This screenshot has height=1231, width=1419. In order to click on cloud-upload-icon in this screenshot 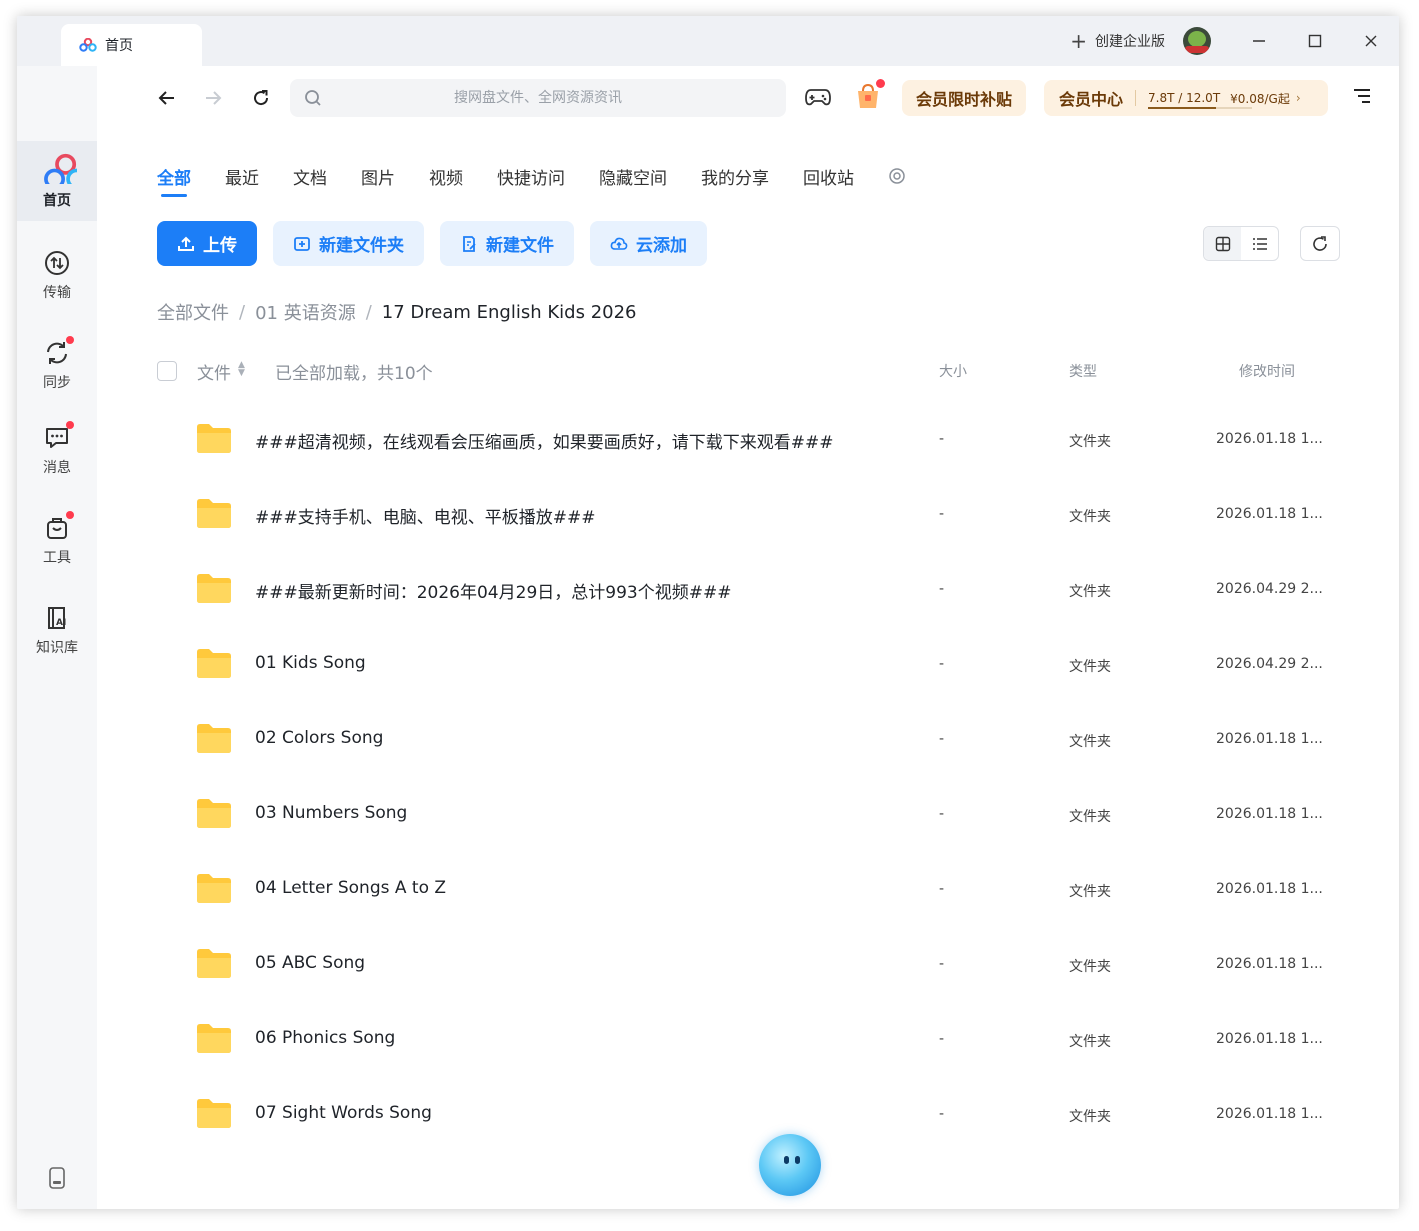, I will do `click(619, 243)`.